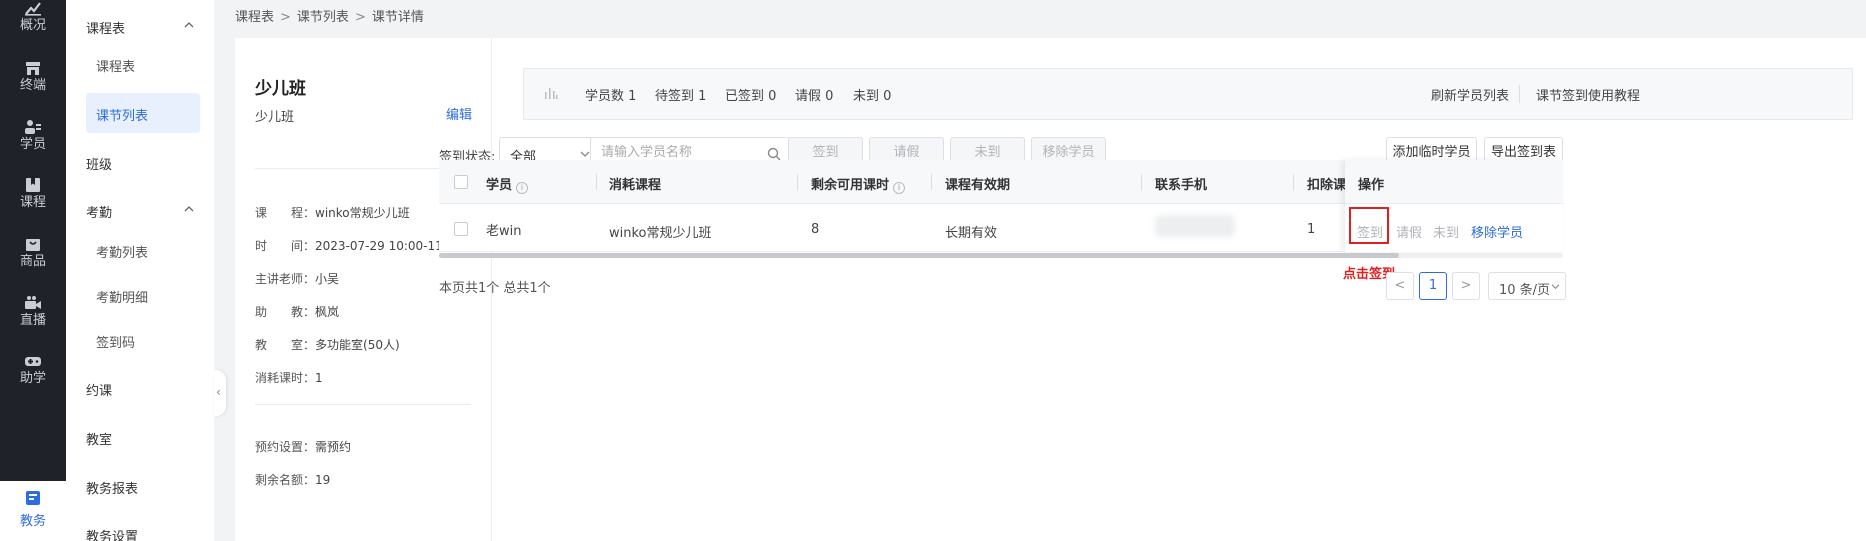 This screenshot has height=541, width=1866. What do you see at coordinates (122, 251) in the screenshot?
I see `menu-item-attendance-list: 考勤列表` at bounding box center [122, 251].